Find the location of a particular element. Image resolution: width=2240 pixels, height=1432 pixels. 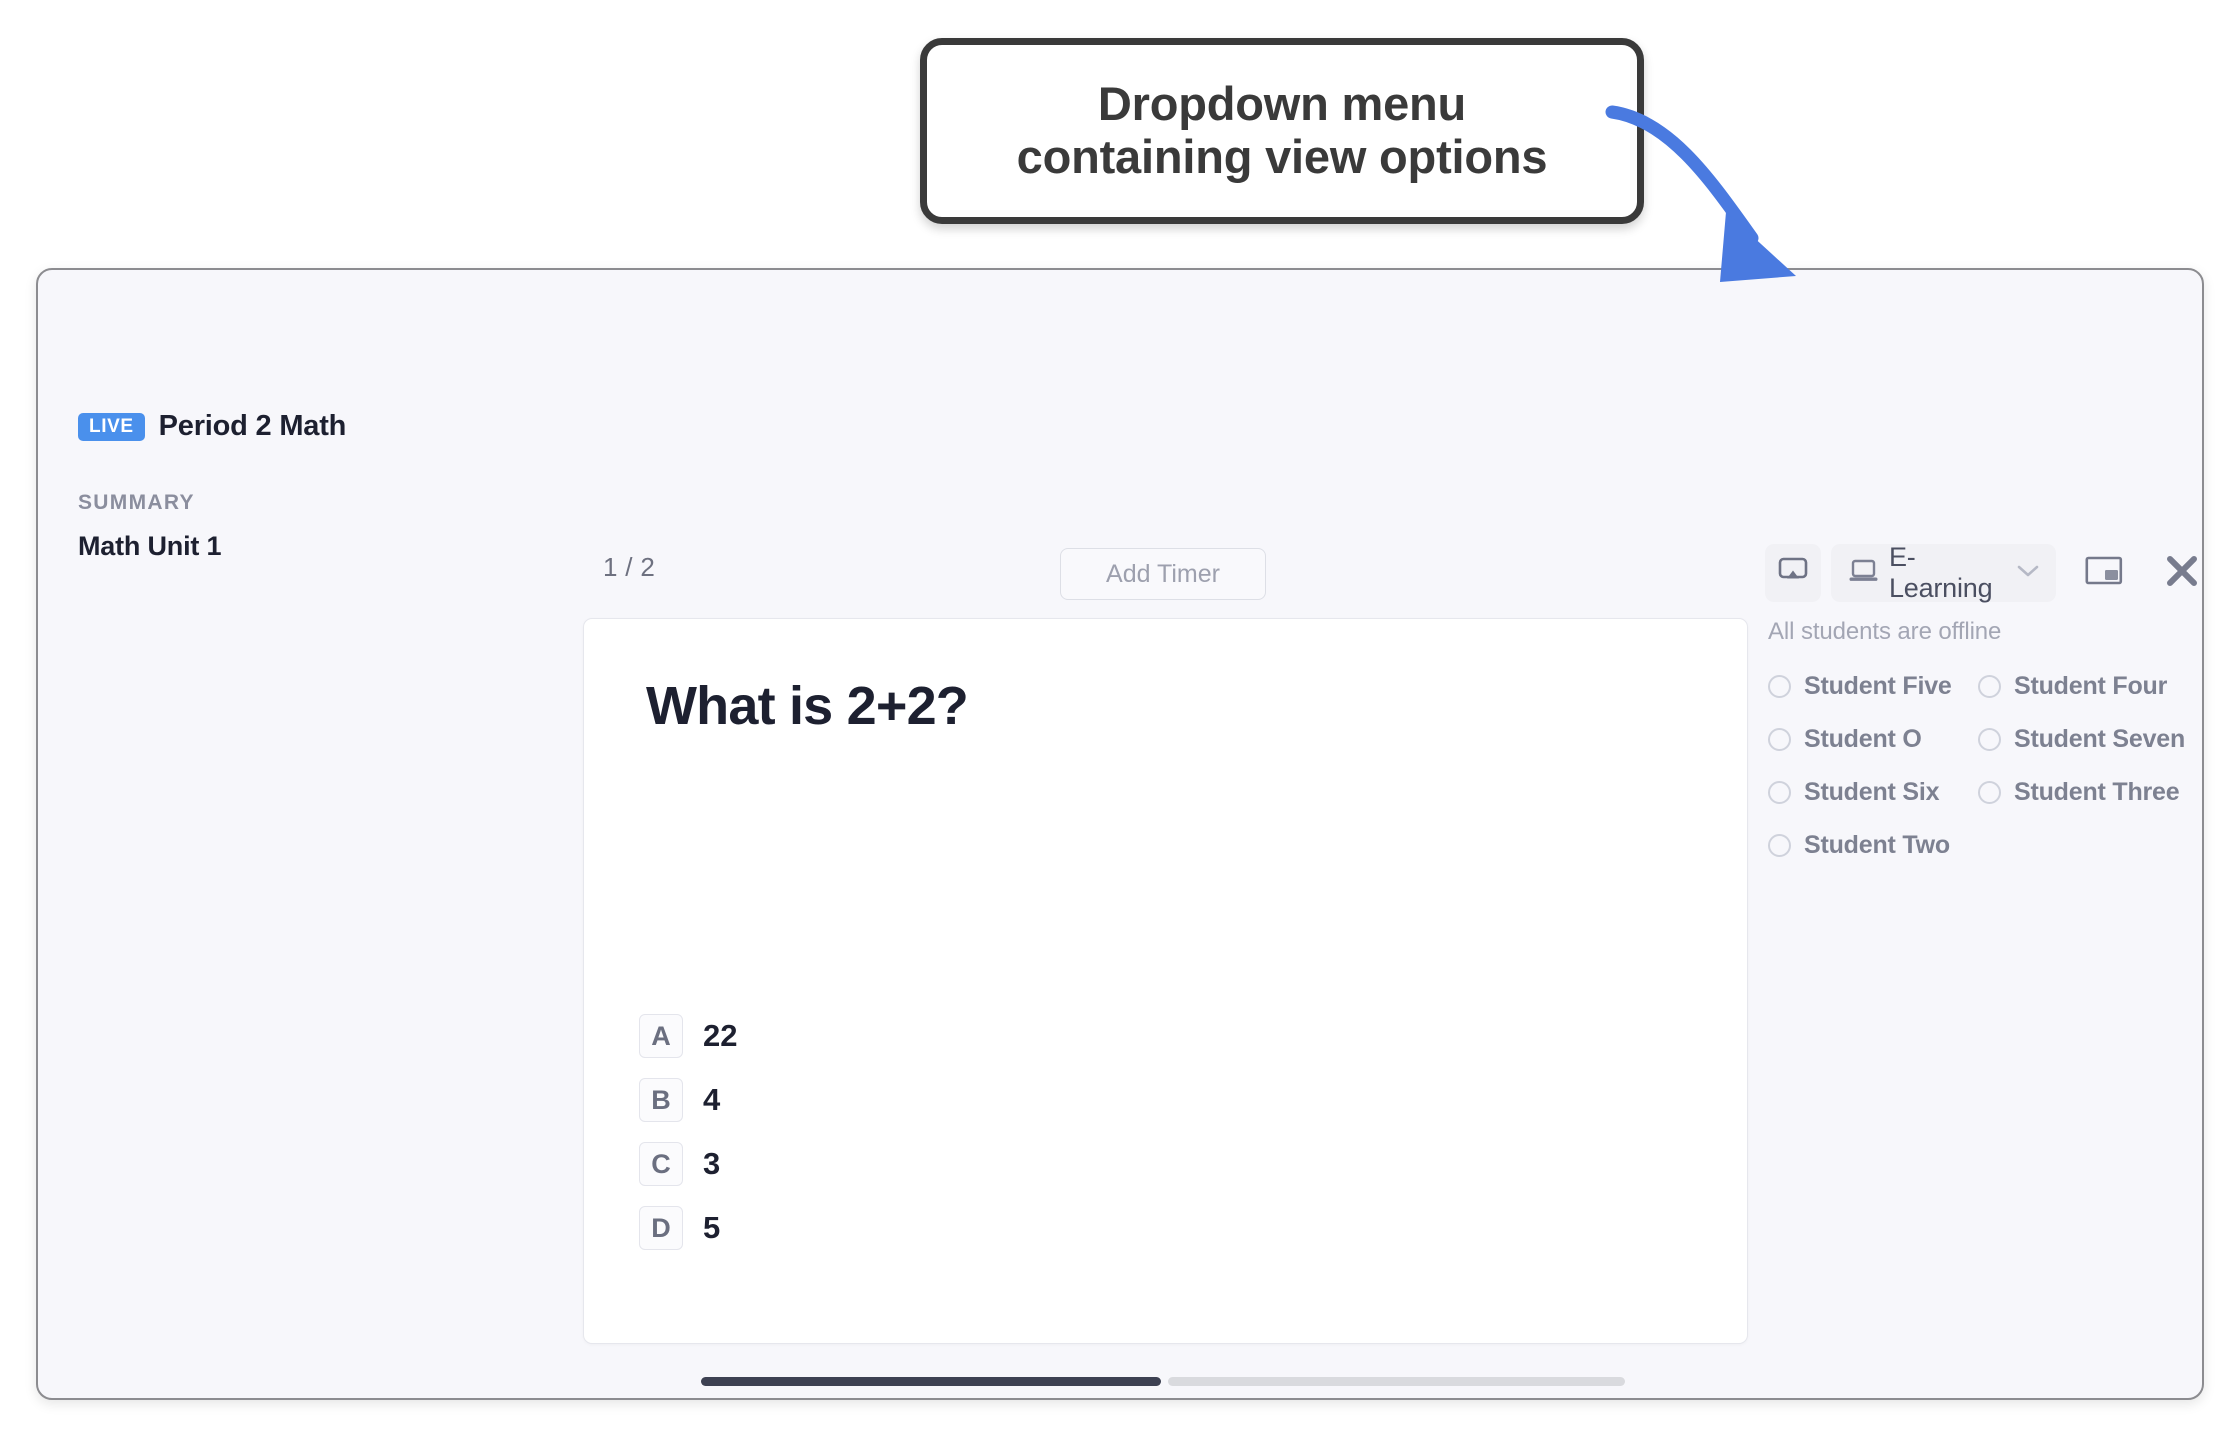

view-mode-label: E-Learning is located at coordinates (1940, 572).